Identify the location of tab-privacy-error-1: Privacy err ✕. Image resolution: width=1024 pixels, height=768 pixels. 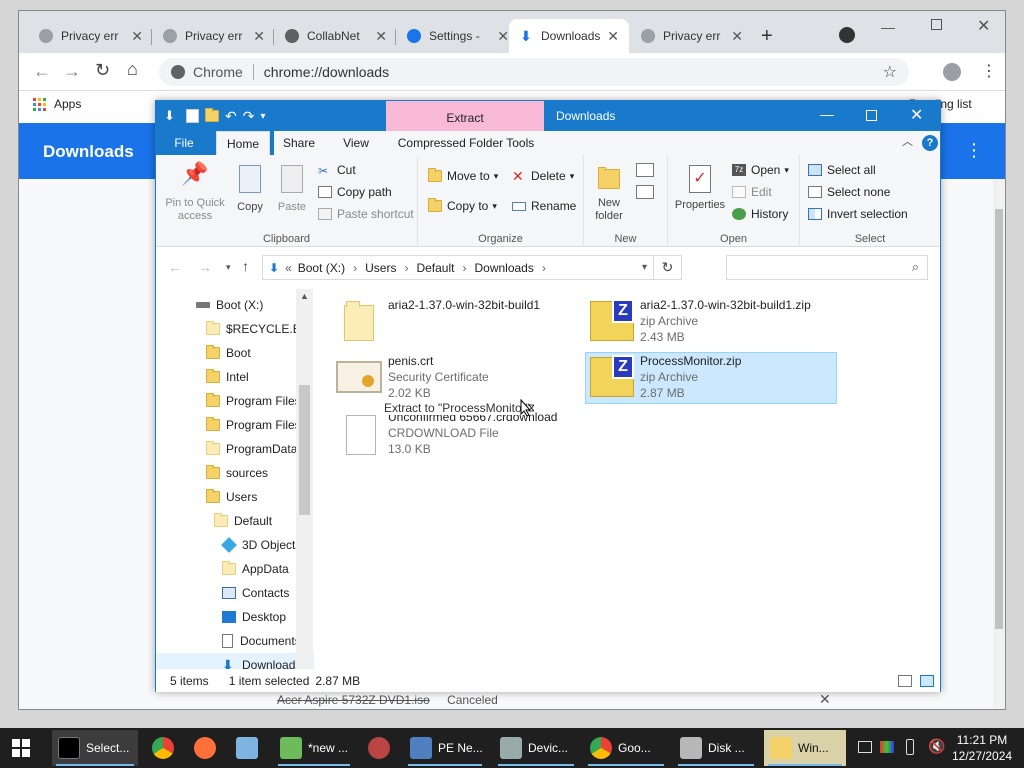
(91, 36).